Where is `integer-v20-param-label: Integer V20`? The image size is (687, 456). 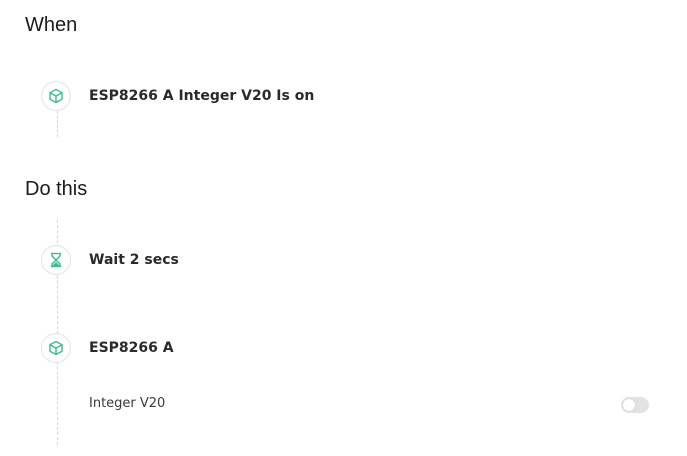
integer-v20-param-label: Integer V20 is located at coordinates (127, 403).